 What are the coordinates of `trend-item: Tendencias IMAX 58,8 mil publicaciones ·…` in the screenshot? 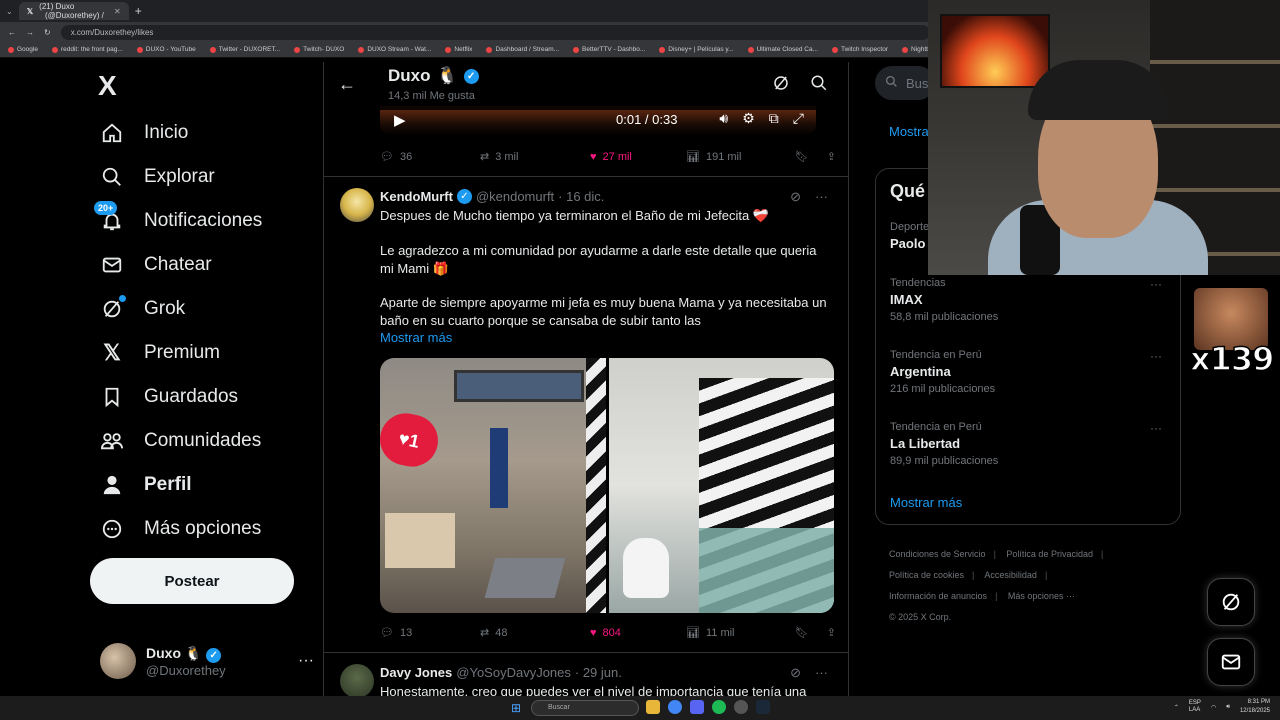 It's located at (1030, 300).